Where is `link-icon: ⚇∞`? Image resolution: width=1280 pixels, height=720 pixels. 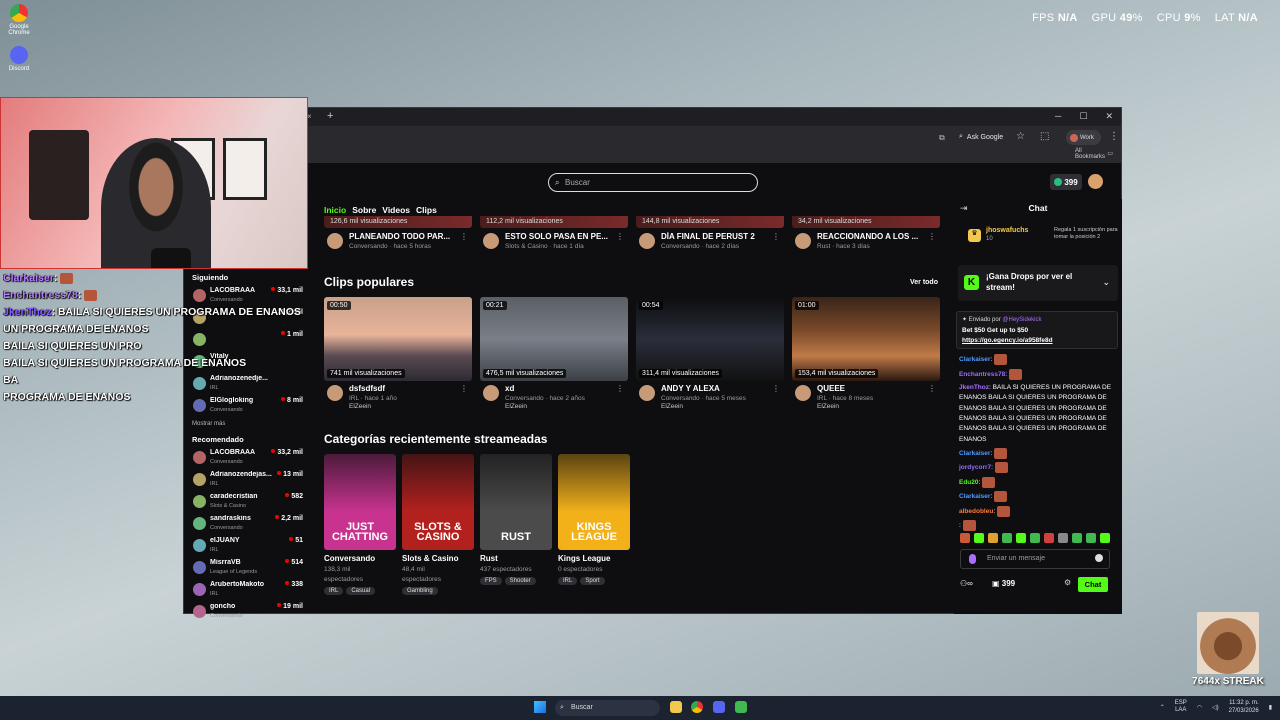
link-icon: ⚇∞ is located at coordinates (966, 583).